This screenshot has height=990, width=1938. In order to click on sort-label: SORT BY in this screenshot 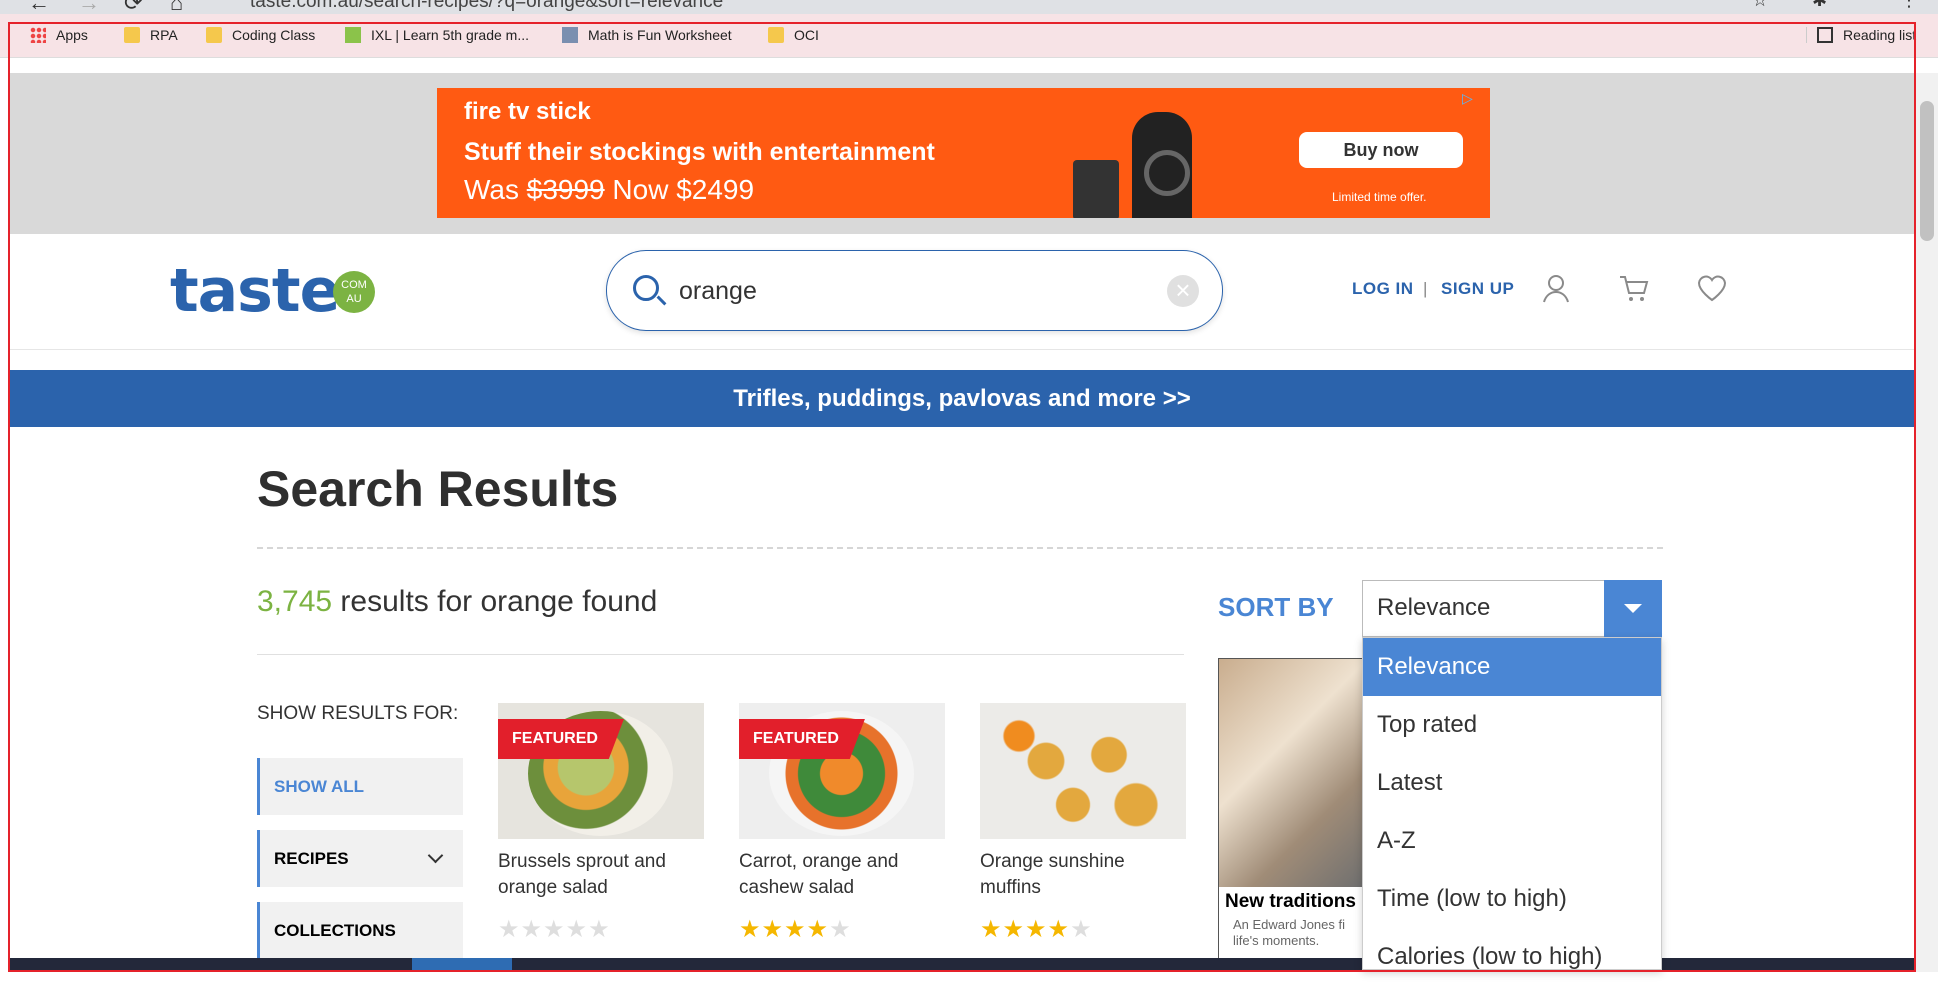, I will do `click(1276, 607)`.